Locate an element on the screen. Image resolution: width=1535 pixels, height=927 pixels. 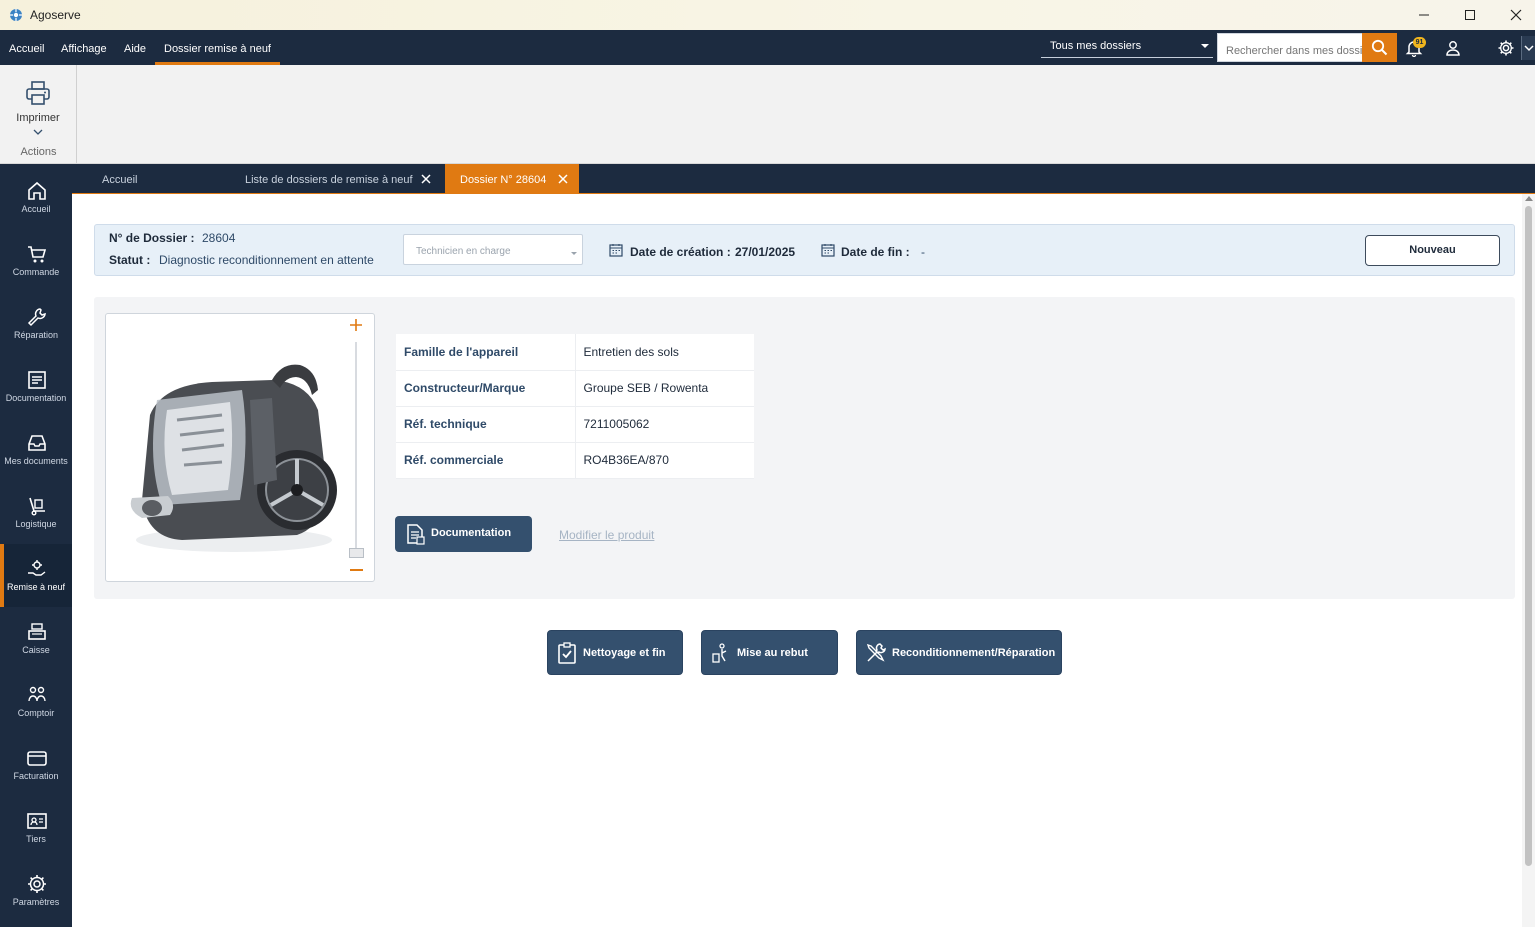
reconditioning-repair-button: Reconditionnement/Réparation is located at coordinates (959, 652).